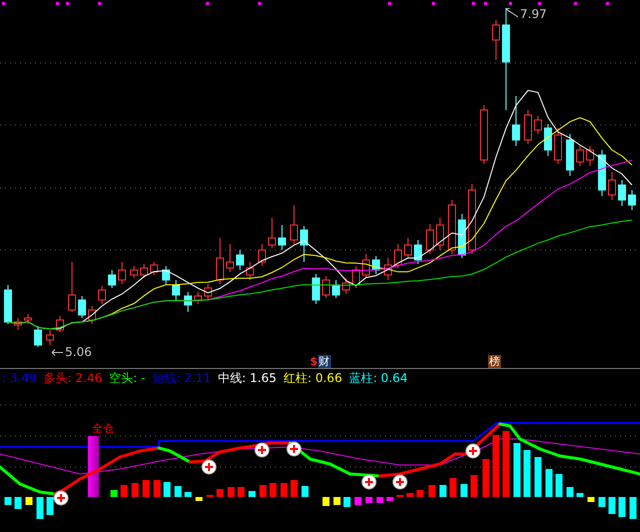 This screenshot has width=640, height=532. I want to click on high-price-label: 7.97, so click(533, 14).